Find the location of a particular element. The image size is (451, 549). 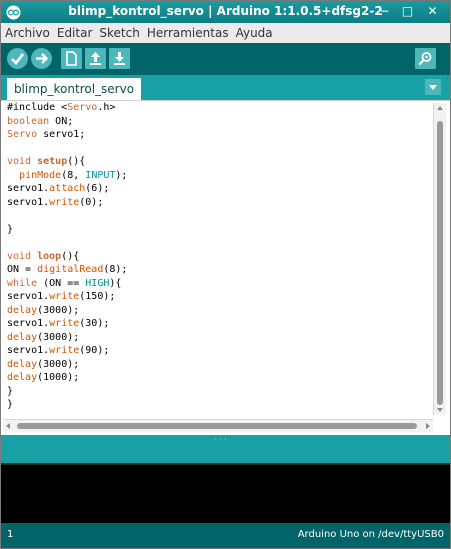

toolbar is located at coordinates (225, 59).